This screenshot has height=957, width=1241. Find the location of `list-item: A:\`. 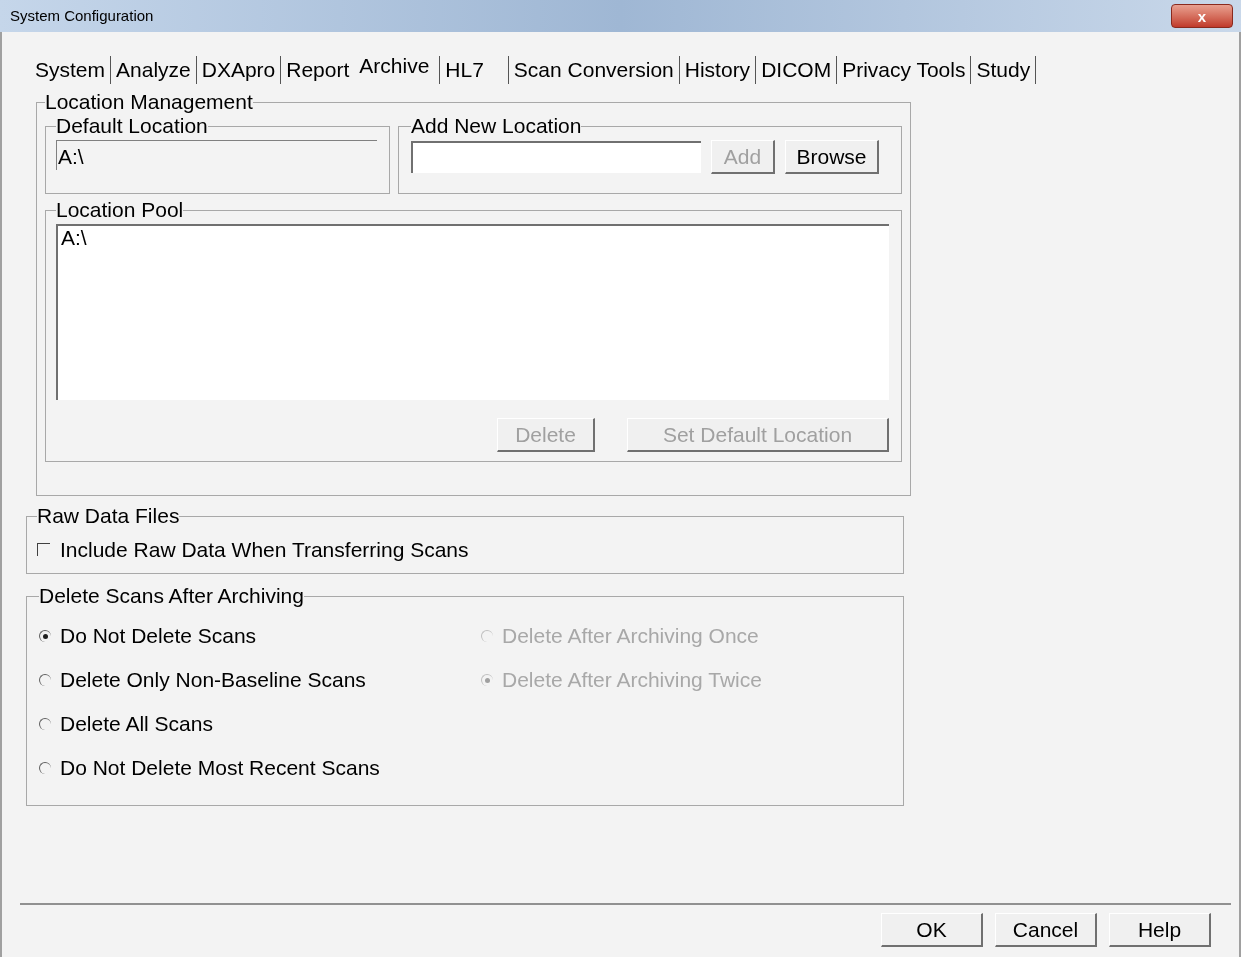

list-item: A:\ is located at coordinates (473, 238).